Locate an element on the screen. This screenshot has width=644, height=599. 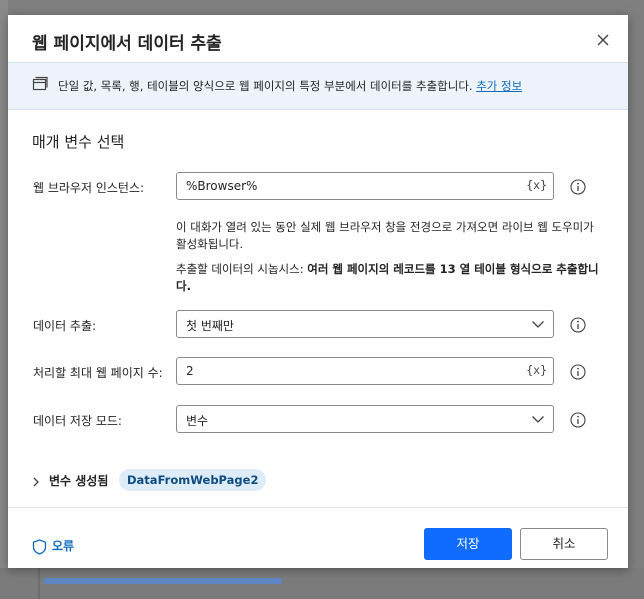
browser-instance-label: 웹 브라우저 인스턴스: is located at coordinates (89, 188).